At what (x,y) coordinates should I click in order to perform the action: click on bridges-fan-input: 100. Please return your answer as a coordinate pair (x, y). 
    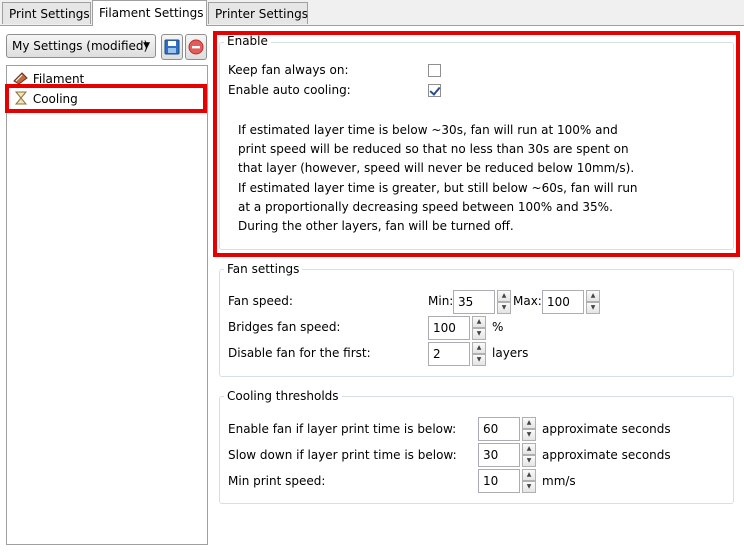
    Looking at the image, I should click on (449, 328).